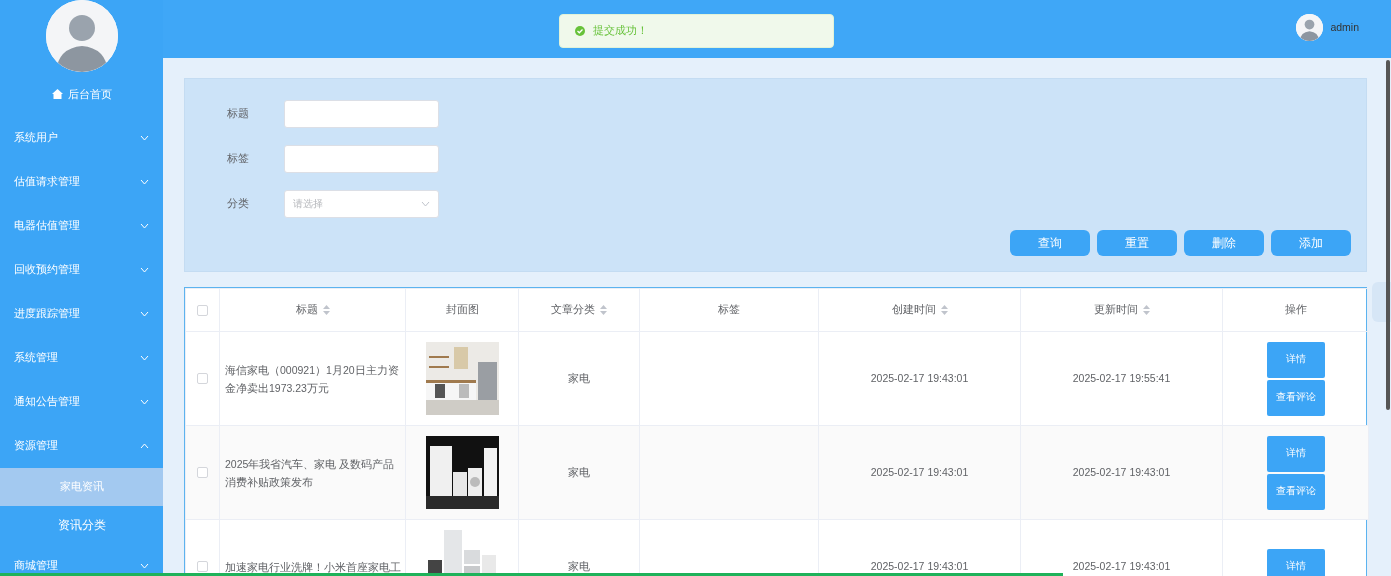 The image size is (1391, 576). What do you see at coordinates (1344, 27) in the screenshot?
I see `username: admin` at bounding box center [1344, 27].